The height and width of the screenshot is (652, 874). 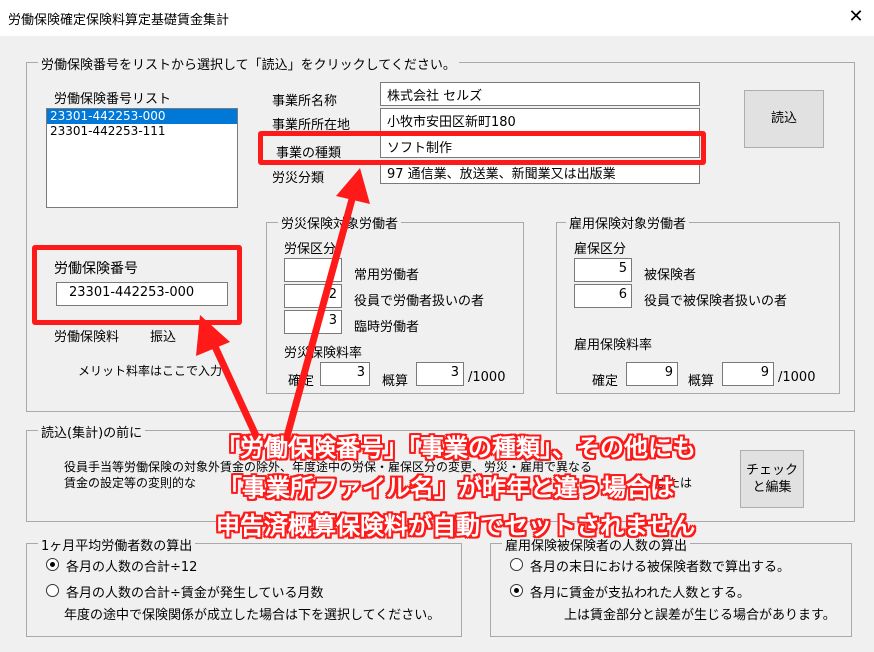 What do you see at coordinates (456, 448) in the screenshot?
I see `annotation-line-1: 「労働保険番号」「事業の種類」、その他にも` at bounding box center [456, 448].